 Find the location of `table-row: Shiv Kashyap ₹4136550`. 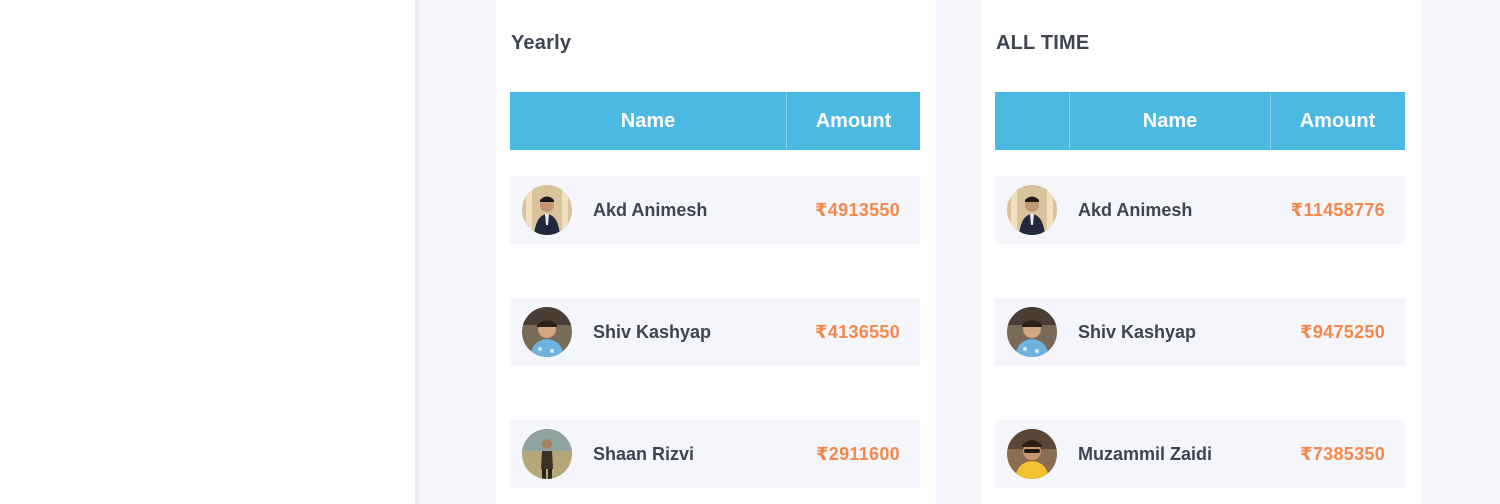

table-row: Shiv Kashyap ₹4136550 is located at coordinates (715, 332).